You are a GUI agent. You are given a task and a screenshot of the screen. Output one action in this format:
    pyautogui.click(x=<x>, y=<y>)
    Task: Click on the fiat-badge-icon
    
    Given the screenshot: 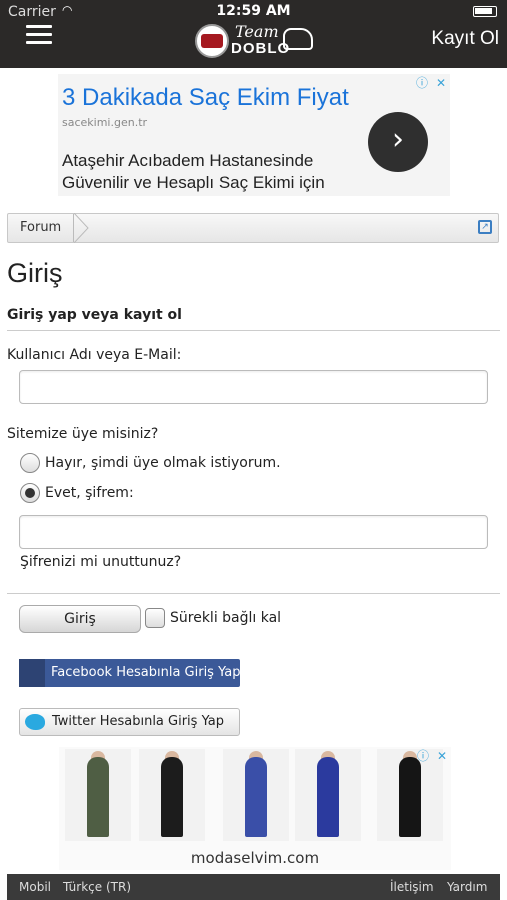 What is the action you would take?
    pyautogui.click(x=212, y=41)
    